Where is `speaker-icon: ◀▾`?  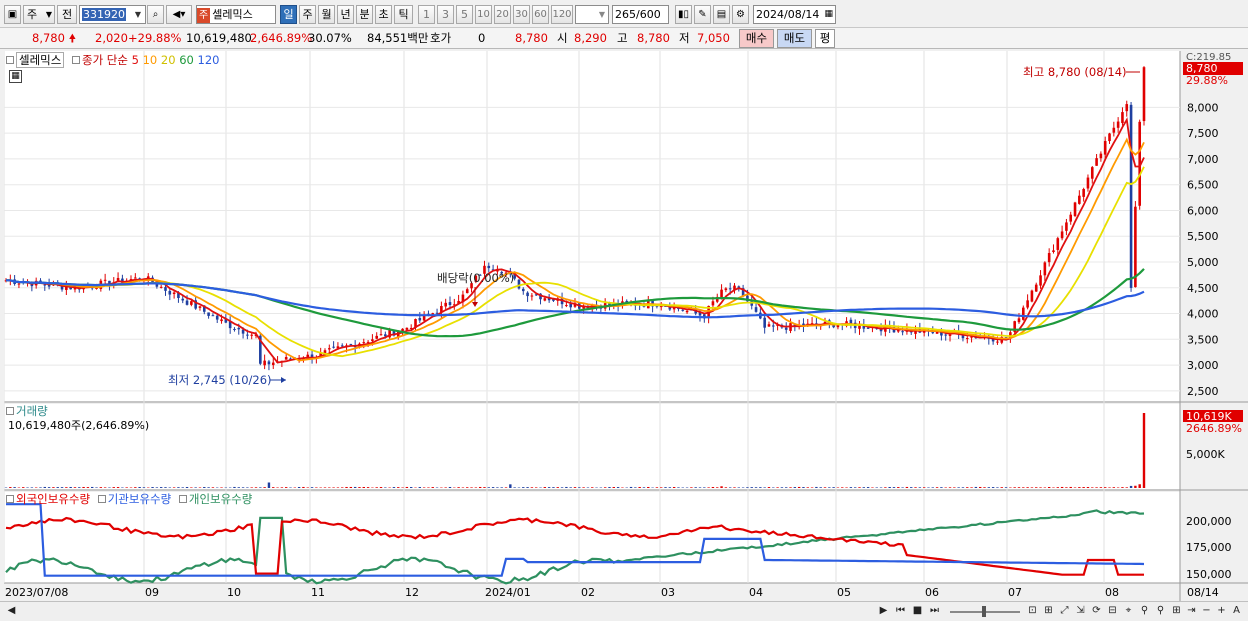 speaker-icon: ◀▾ is located at coordinates (179, 14).